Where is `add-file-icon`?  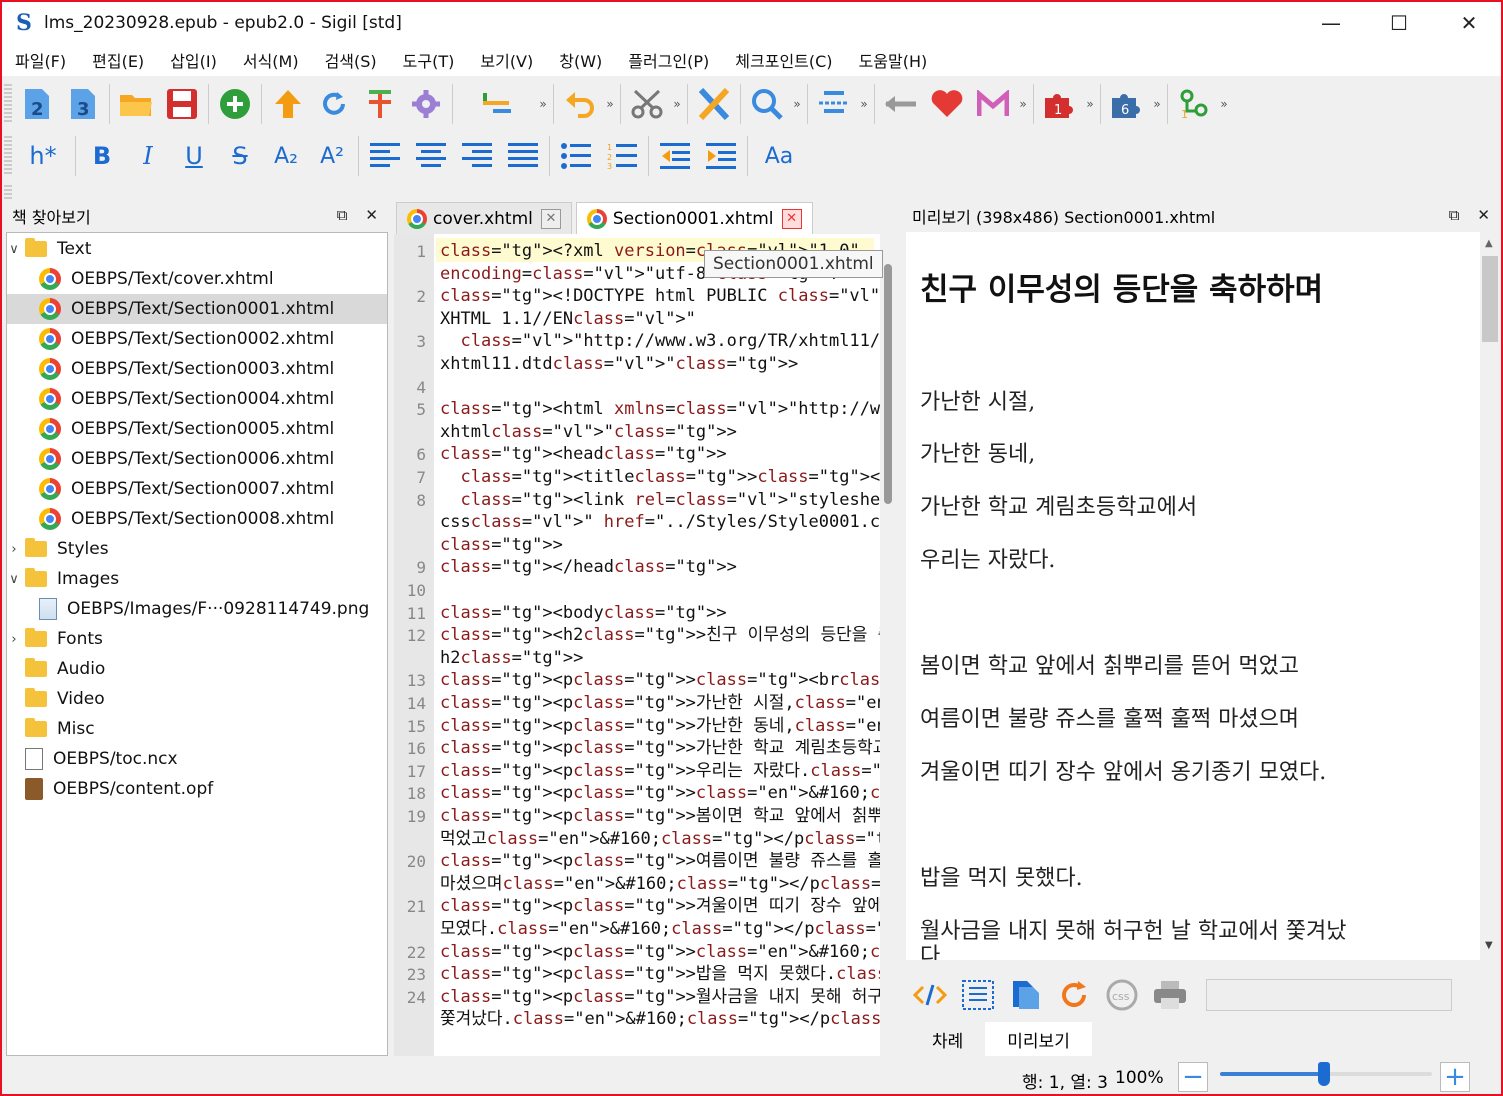
add-file-icon is located at coordinates (235, 104).